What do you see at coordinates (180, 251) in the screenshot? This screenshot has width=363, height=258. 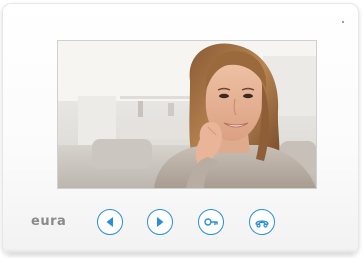 I see `device-edge` at bounding box center [180, 251].